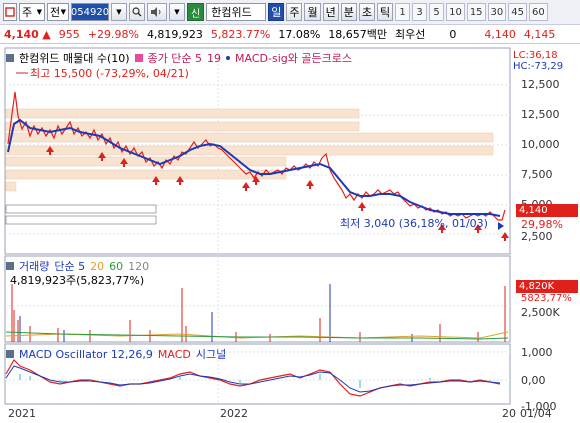 The height and width of the screenshot is (423, 580). I want to click on price-change: 955, so click(69, 34).